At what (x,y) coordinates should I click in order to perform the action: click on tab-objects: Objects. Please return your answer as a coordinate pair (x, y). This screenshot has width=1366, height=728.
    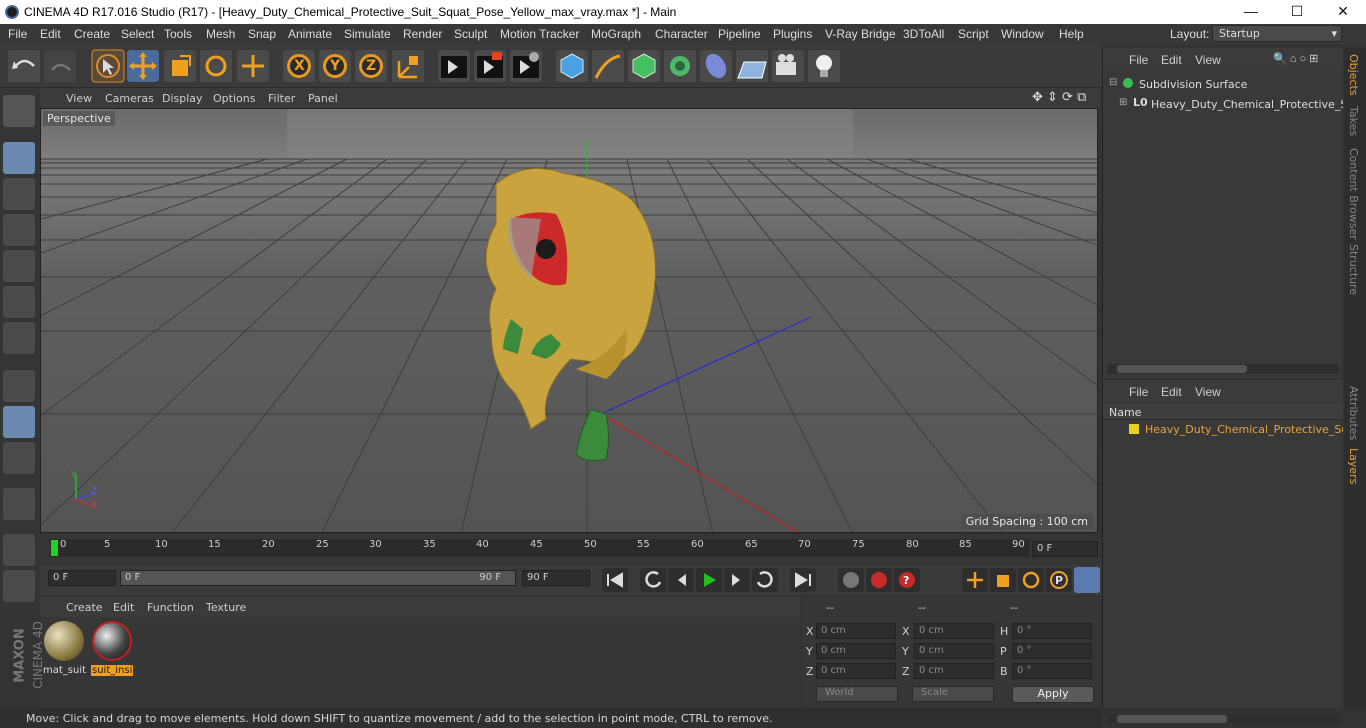
    Looking at the image, I should click on (1353, 75).